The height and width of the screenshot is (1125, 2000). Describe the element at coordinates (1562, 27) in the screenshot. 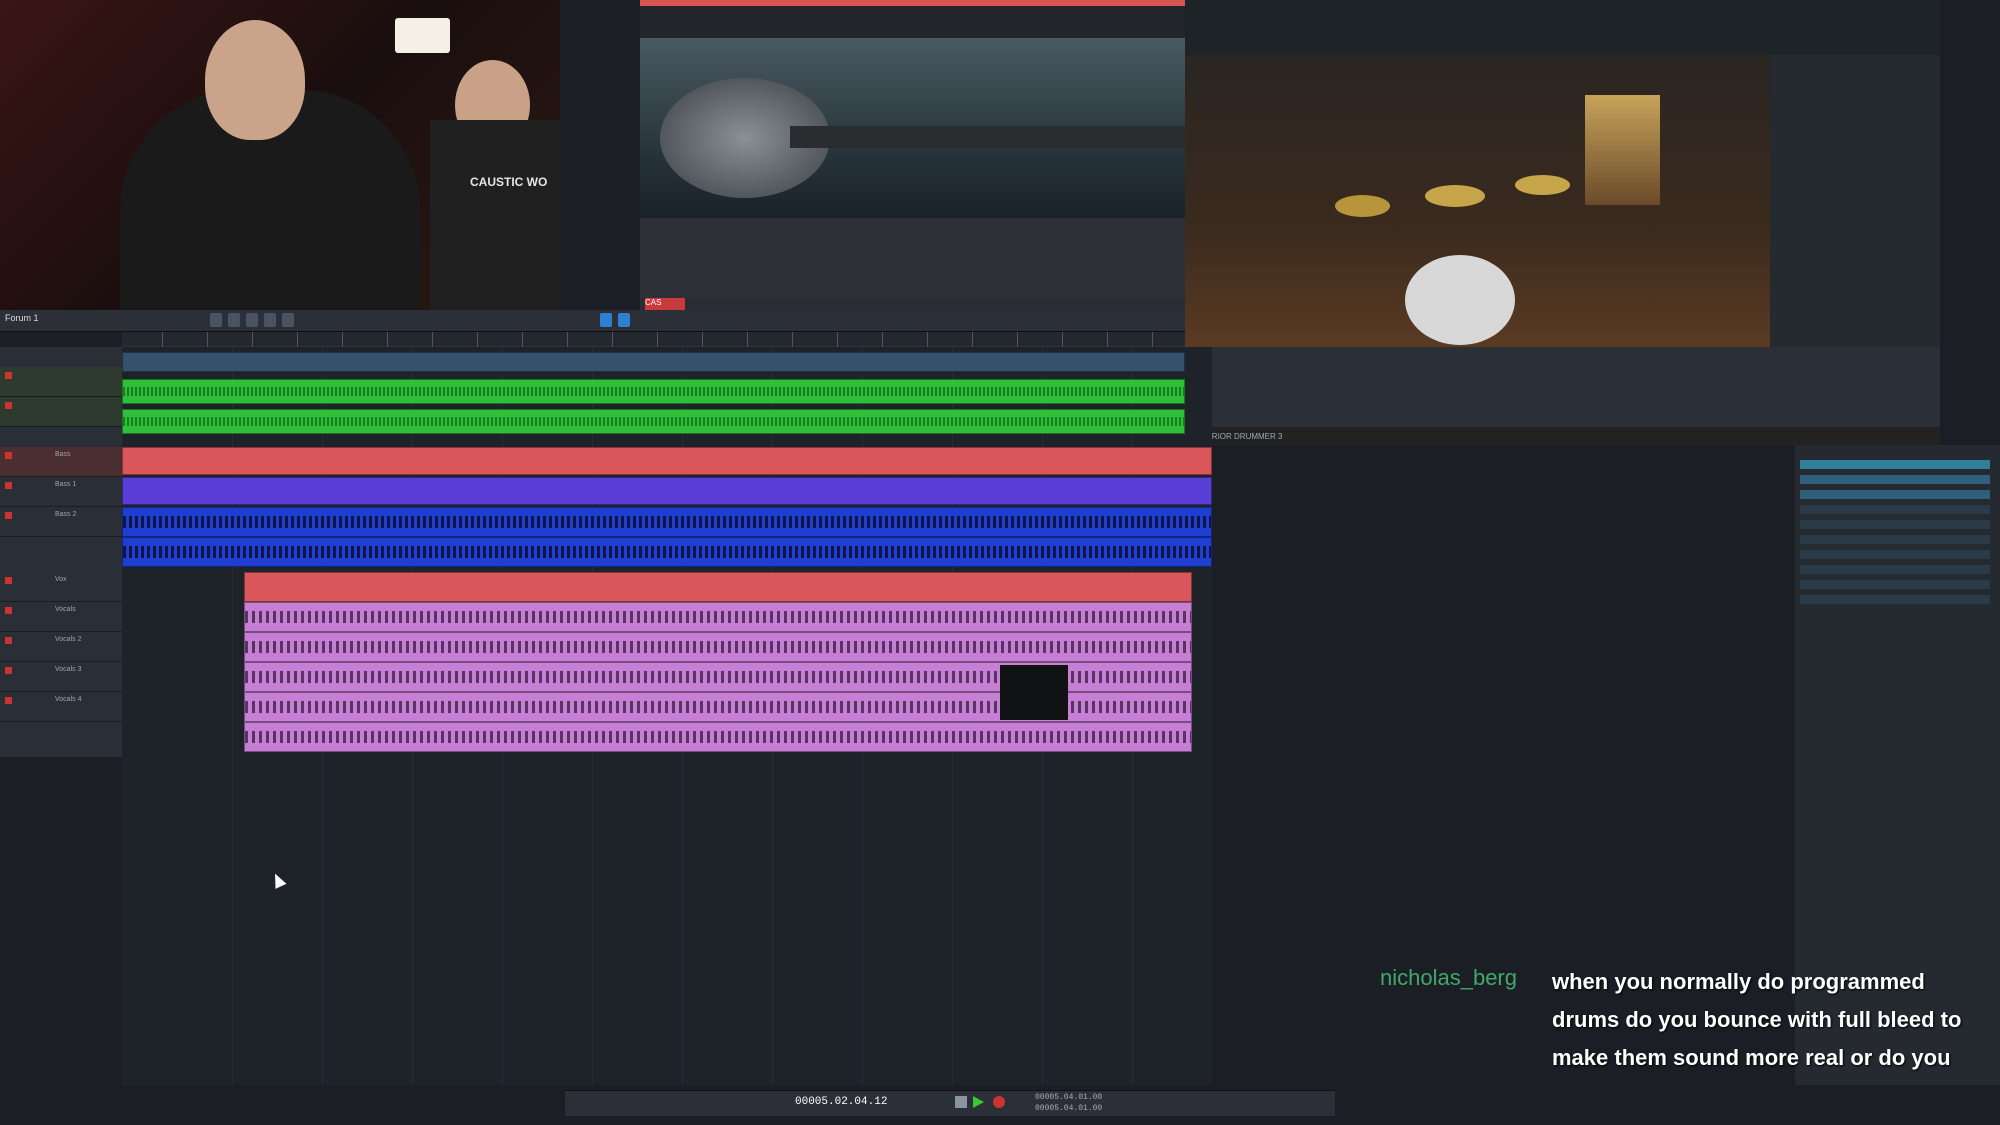

I see `drum-plugin-toolbar` at that location.